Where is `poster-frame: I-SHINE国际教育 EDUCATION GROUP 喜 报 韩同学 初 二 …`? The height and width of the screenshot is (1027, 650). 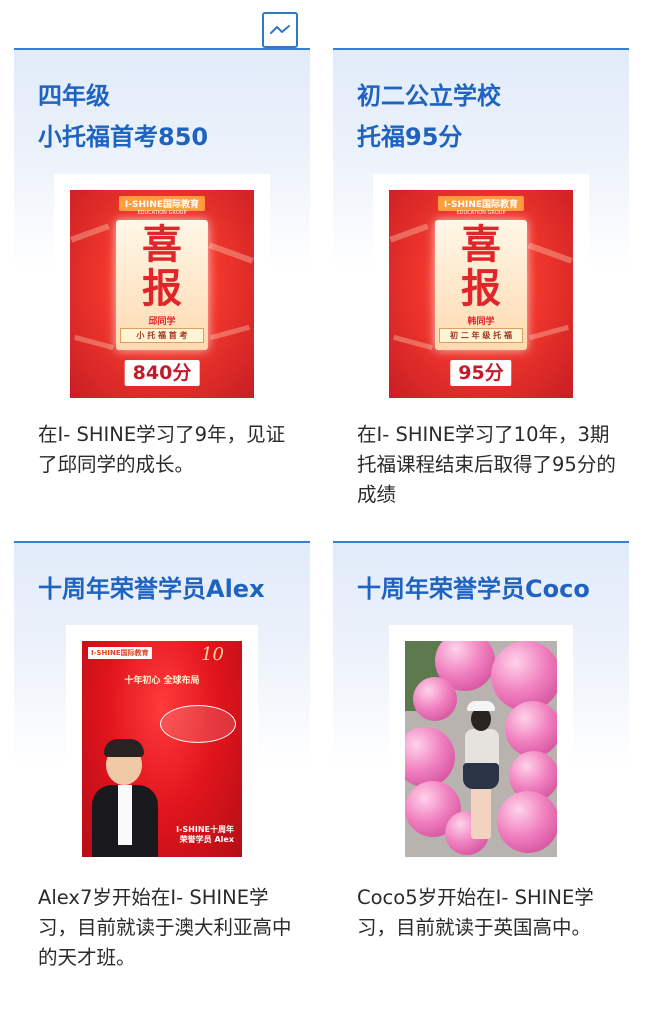
poster-frame: I-SHINE国际教育 EDUCATION GROUP 喜 报 韩同学 初 二 … is located at coordinates (481, 286).